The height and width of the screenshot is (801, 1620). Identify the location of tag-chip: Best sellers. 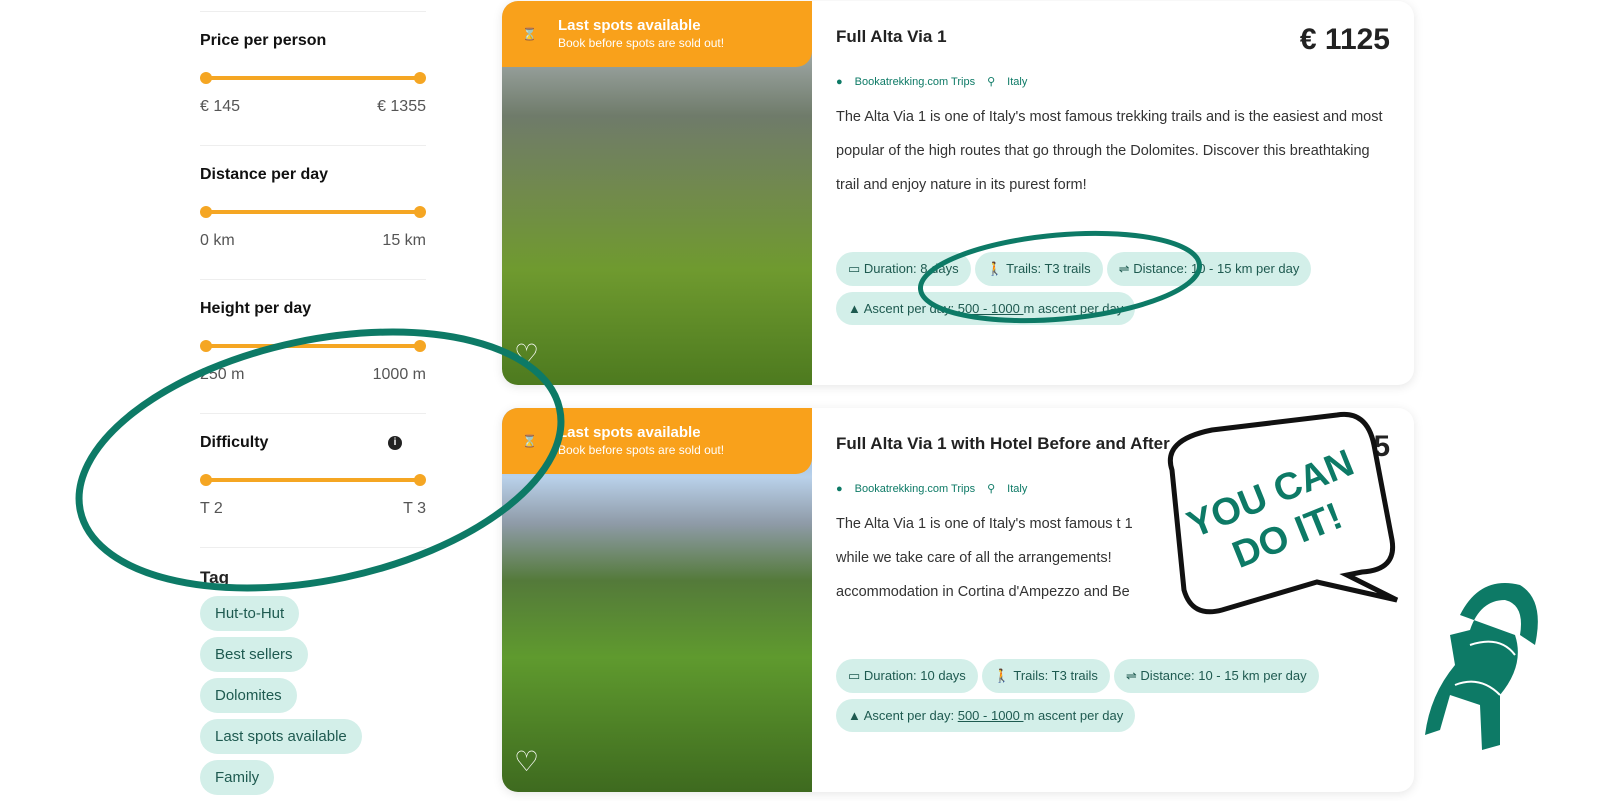
(254, 654).